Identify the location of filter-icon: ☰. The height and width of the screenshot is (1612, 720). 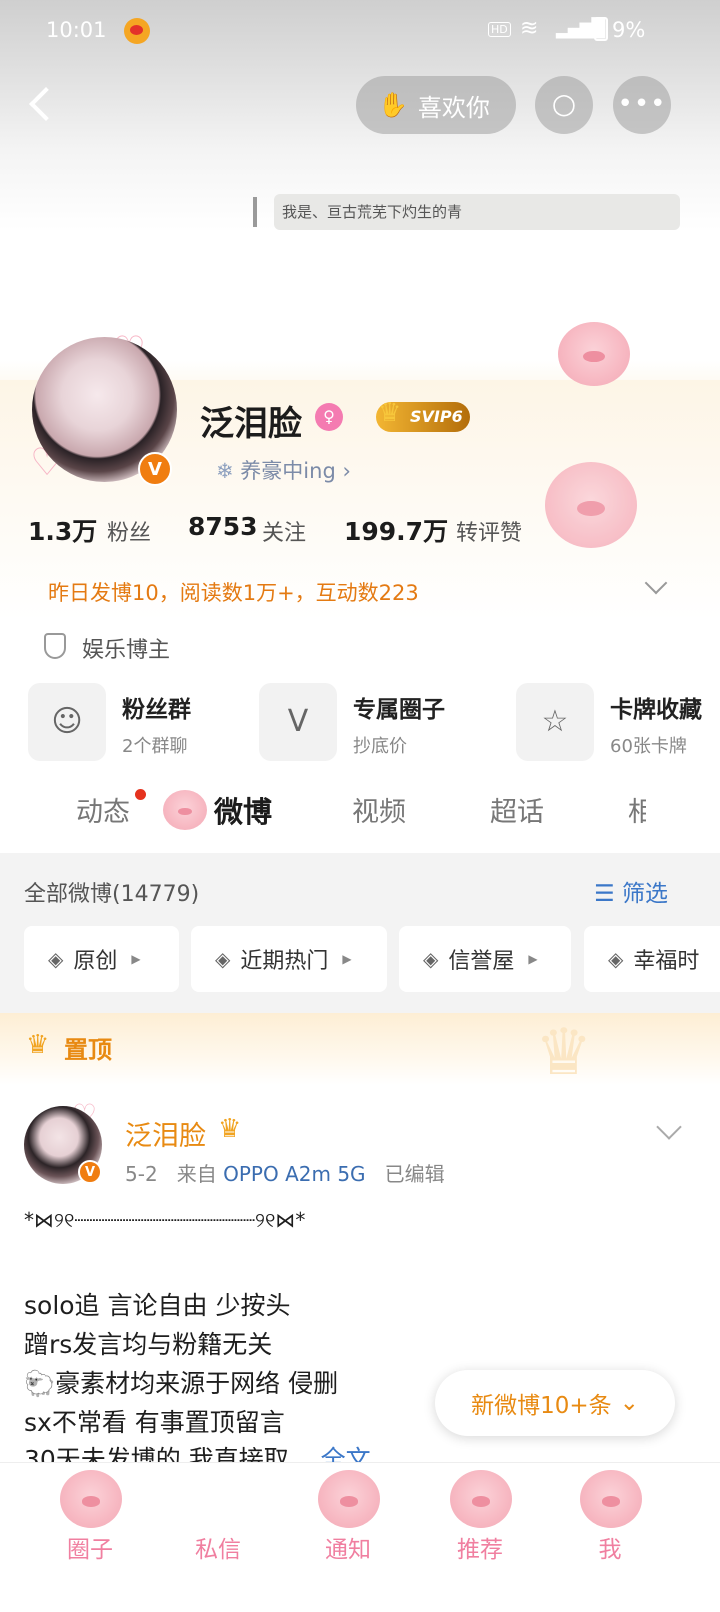
(604, 894).